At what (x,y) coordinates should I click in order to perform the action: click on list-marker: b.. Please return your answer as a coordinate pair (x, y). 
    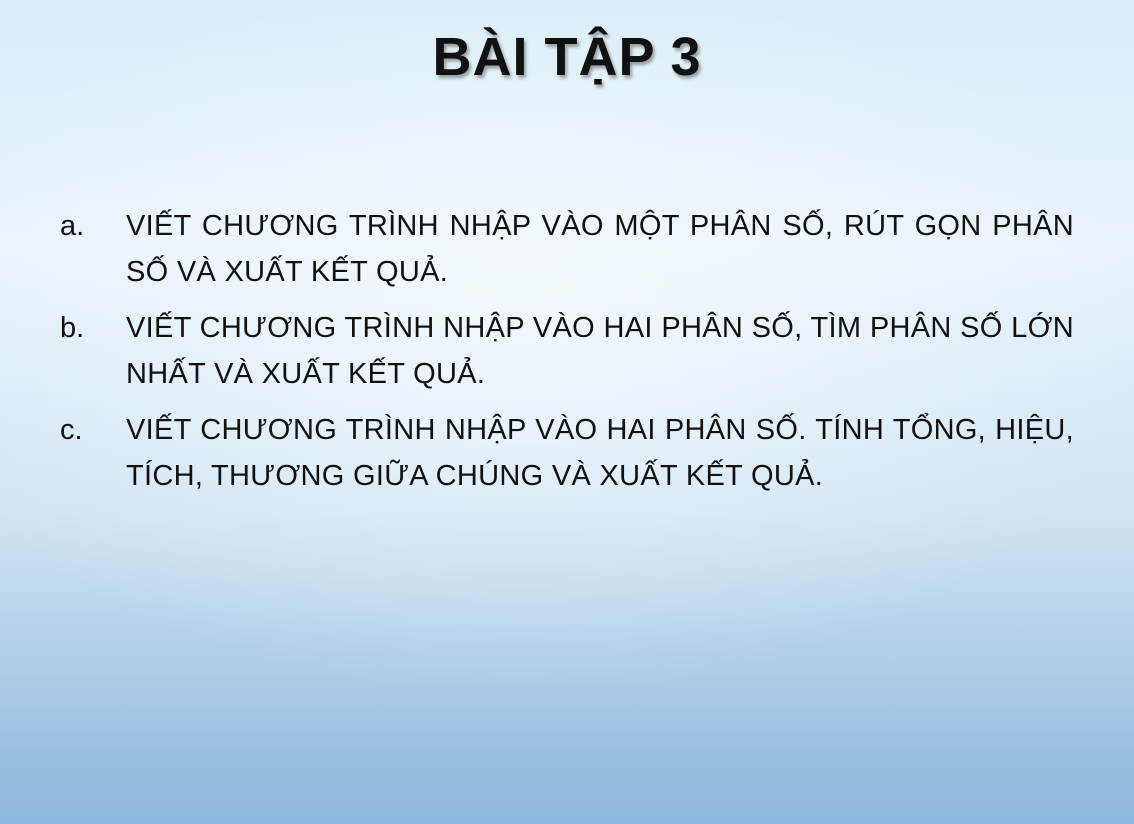
    Looking at the image, I should click on (72, 328).